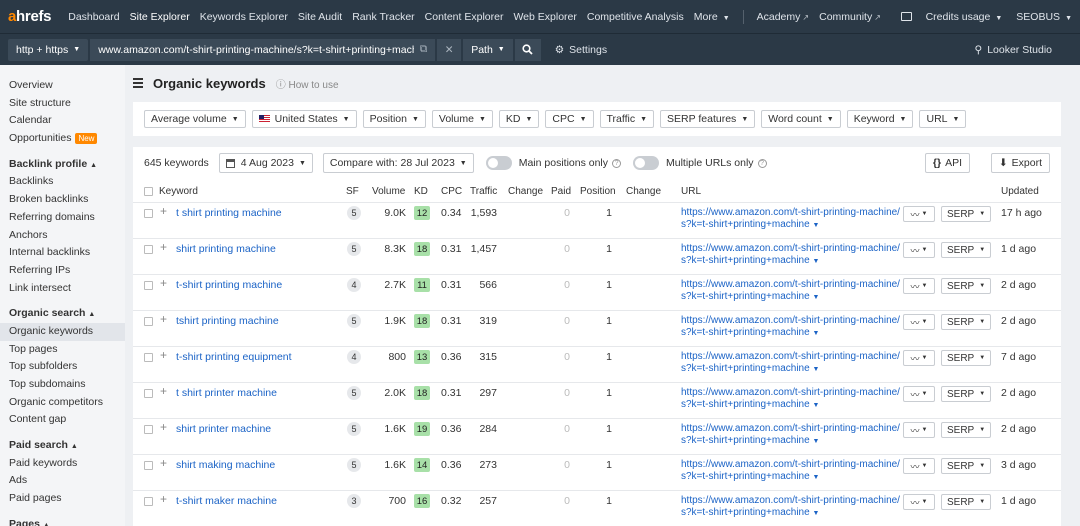 This screenshot has height=526, width=1080. Describe the element at coordinates (498, 163) in the screenshot. I see `main-positions-toggle` at that location.